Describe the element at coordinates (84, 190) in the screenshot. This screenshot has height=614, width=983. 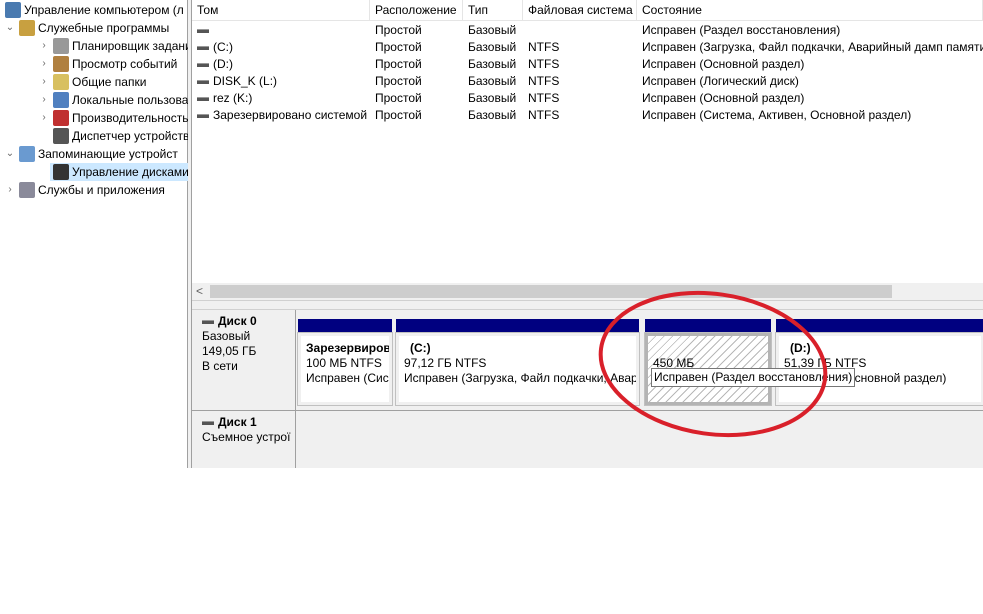
I see `tree-item: › Службы и приложения` at that location.